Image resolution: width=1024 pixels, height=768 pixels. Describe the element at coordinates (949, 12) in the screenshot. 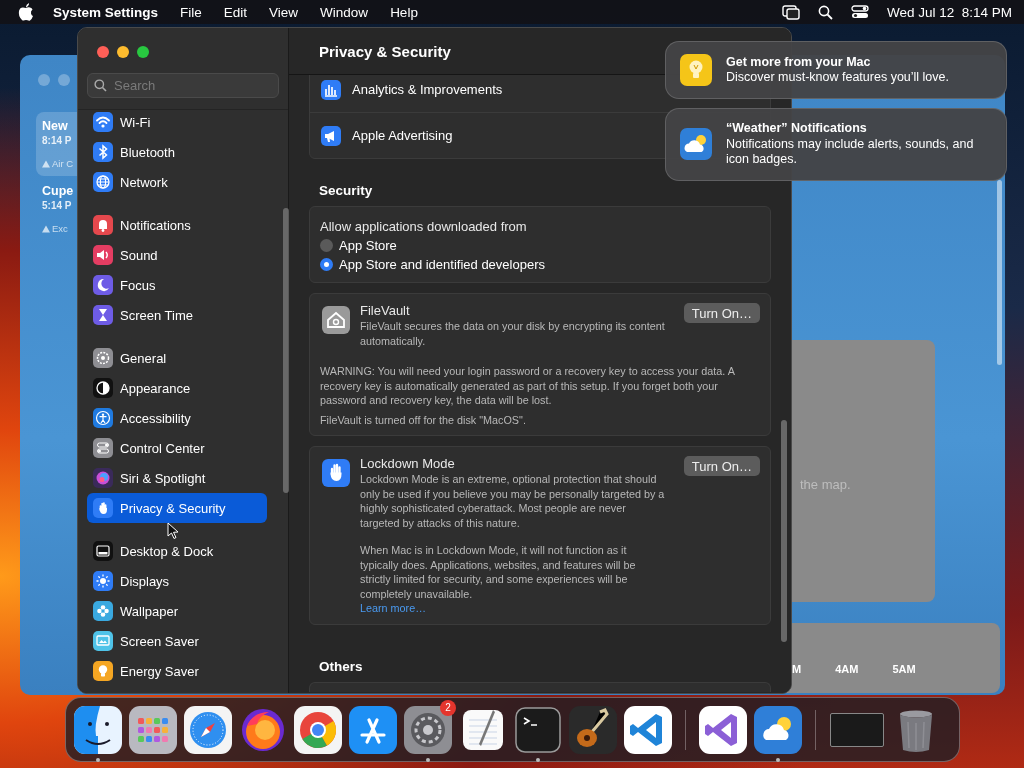

I see `clock: Wed Jul 12 8:14 PM` at that location.